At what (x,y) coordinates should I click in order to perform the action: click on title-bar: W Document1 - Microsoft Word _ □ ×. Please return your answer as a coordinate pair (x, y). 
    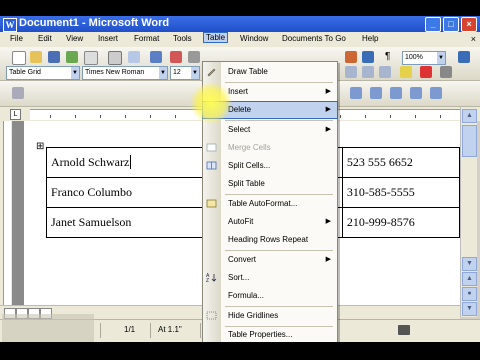
    Looking at the image, I should click on (240, 24).